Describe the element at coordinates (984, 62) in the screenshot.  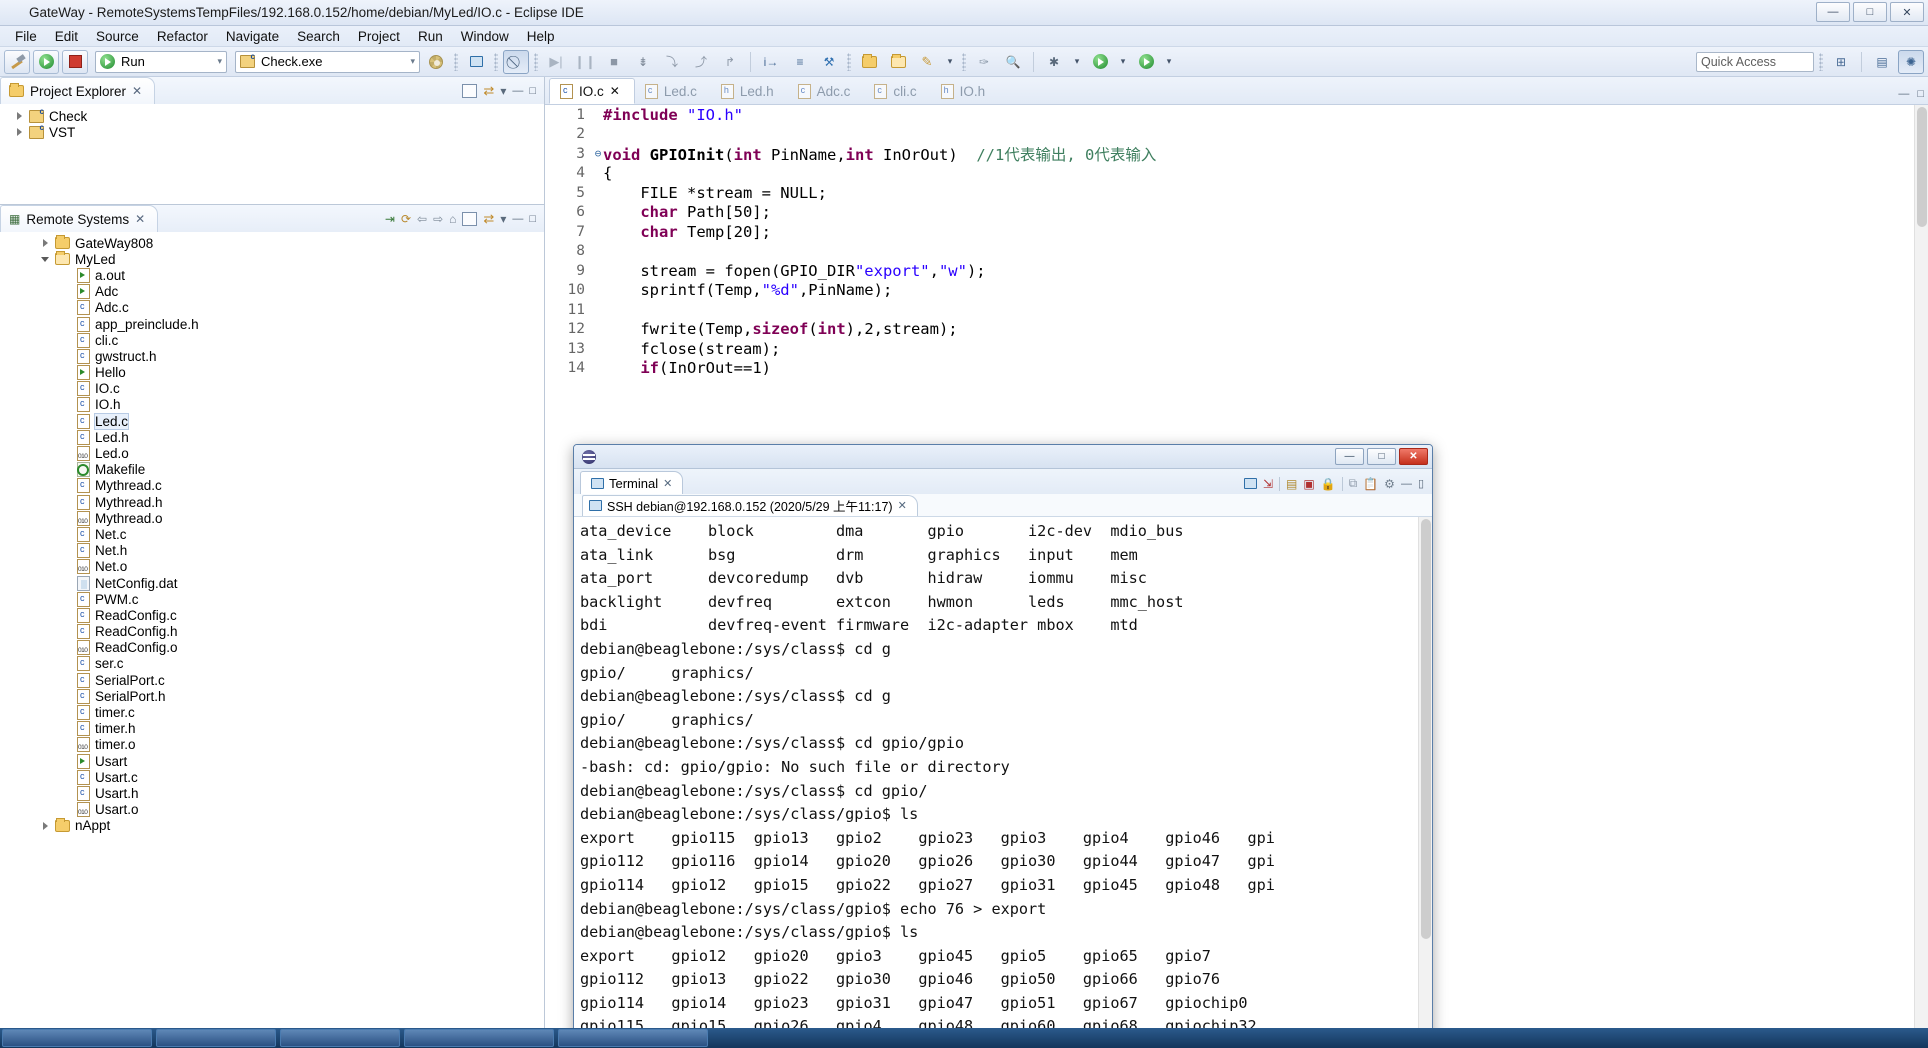
I see `open-element-button: ✑` at that location.